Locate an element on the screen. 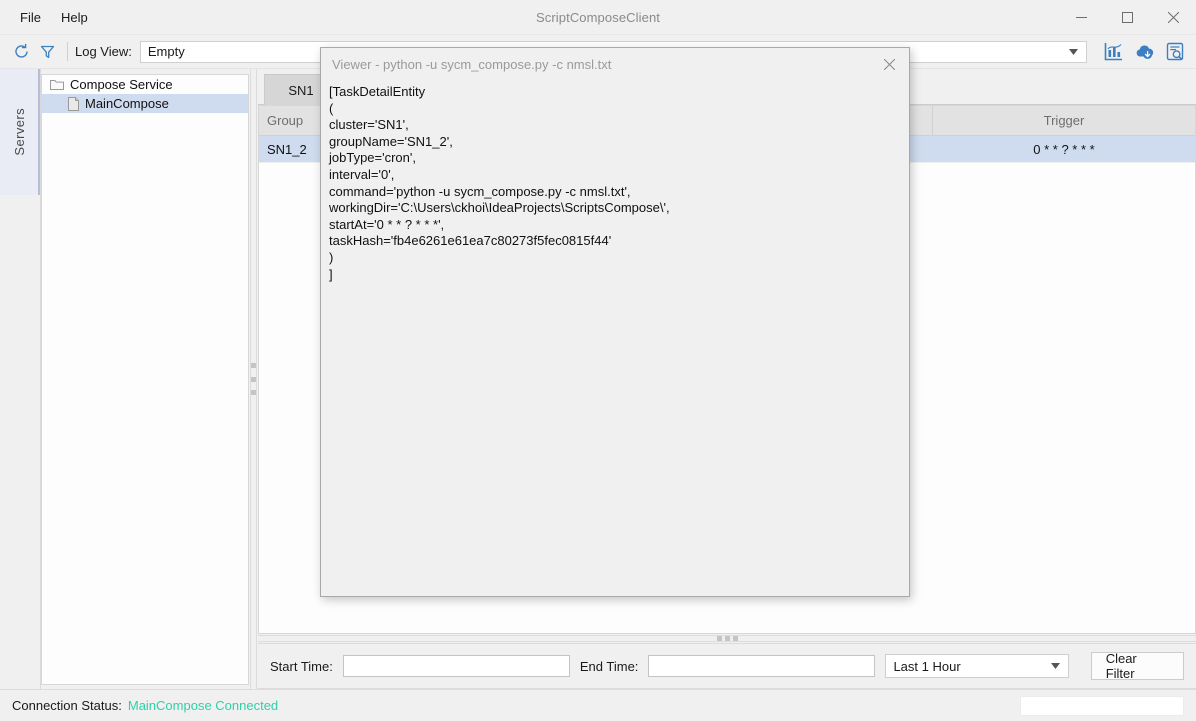 Image resolution: width=1196 pixels, height=721 pixels. server-icon is located at coordinates (73, 103).